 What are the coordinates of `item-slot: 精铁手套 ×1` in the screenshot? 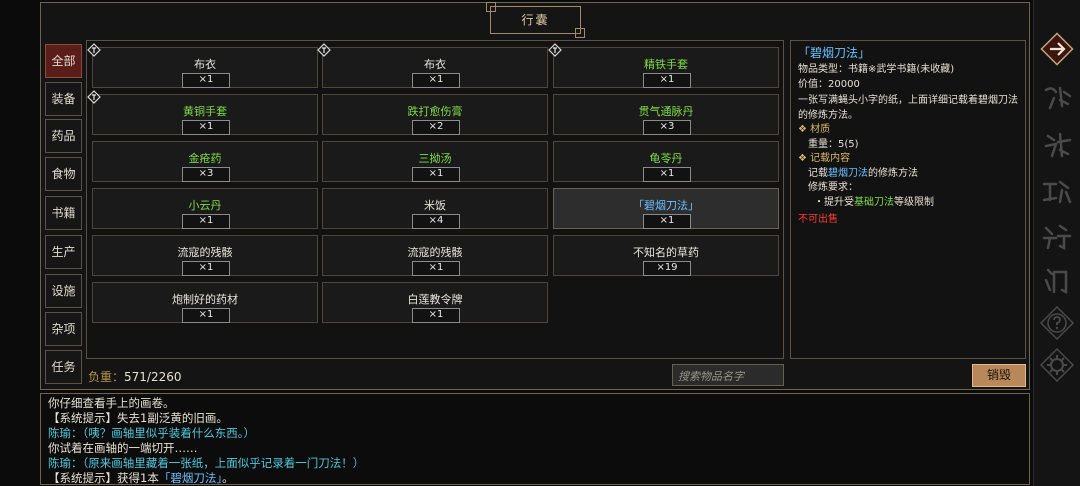 It's located at (663, 65).